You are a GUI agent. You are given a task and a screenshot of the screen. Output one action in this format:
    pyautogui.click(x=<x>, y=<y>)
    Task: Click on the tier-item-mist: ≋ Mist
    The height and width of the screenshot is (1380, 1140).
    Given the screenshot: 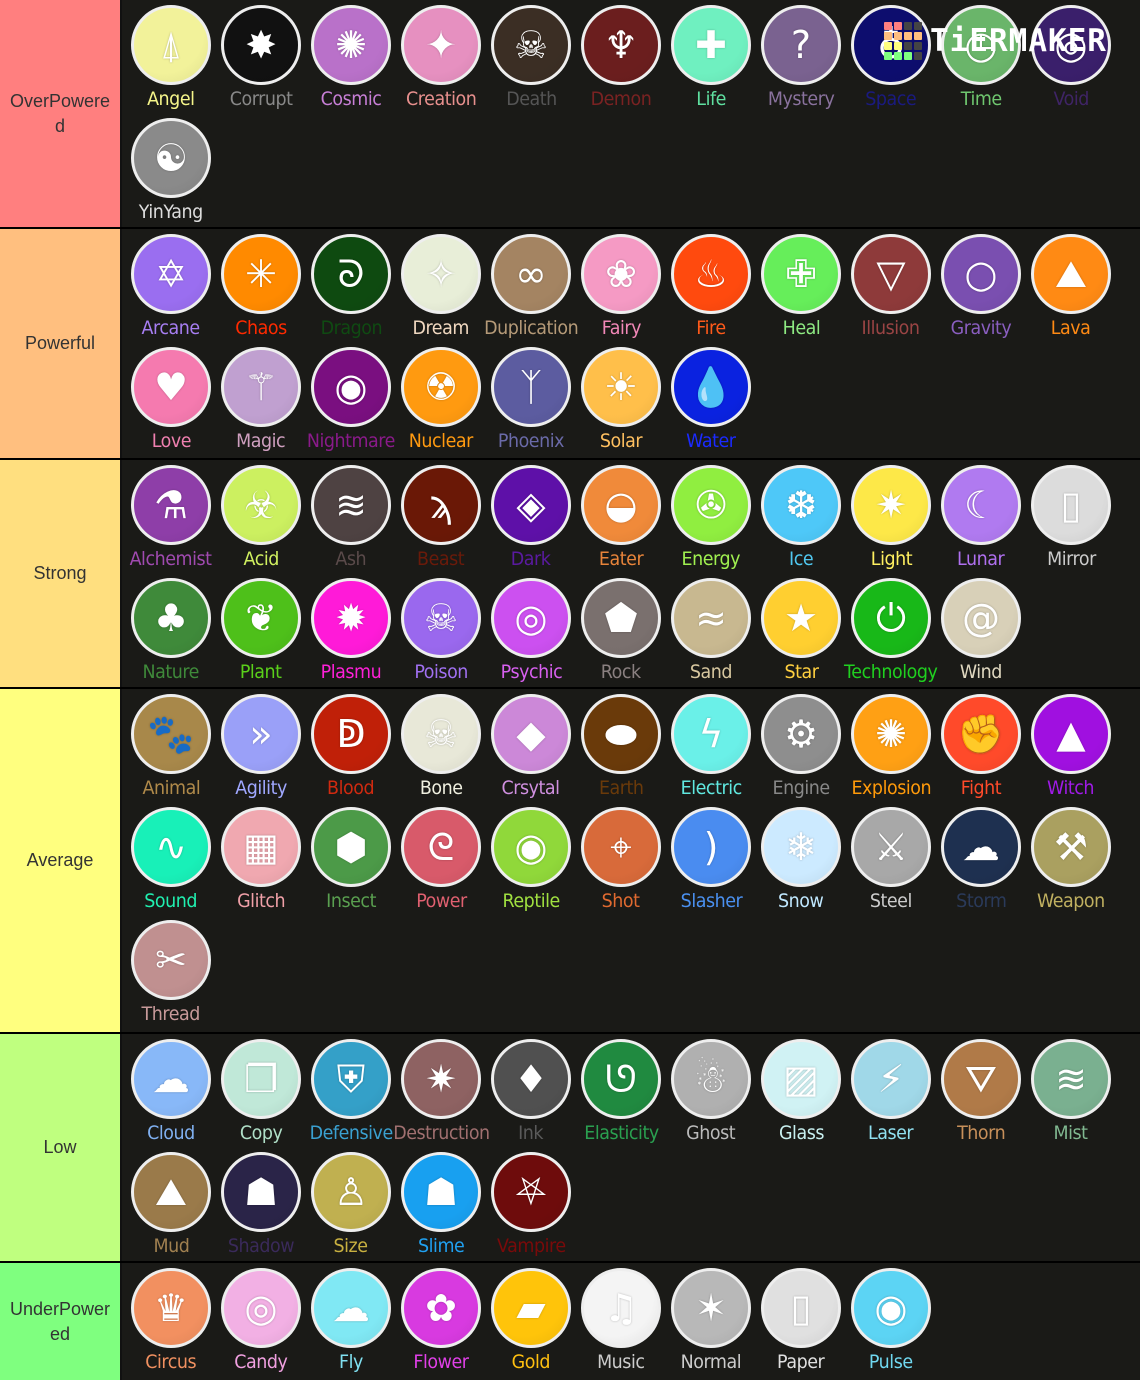 What is the action you would take?
    pyautogui.click(x=1071, y=1092)
    